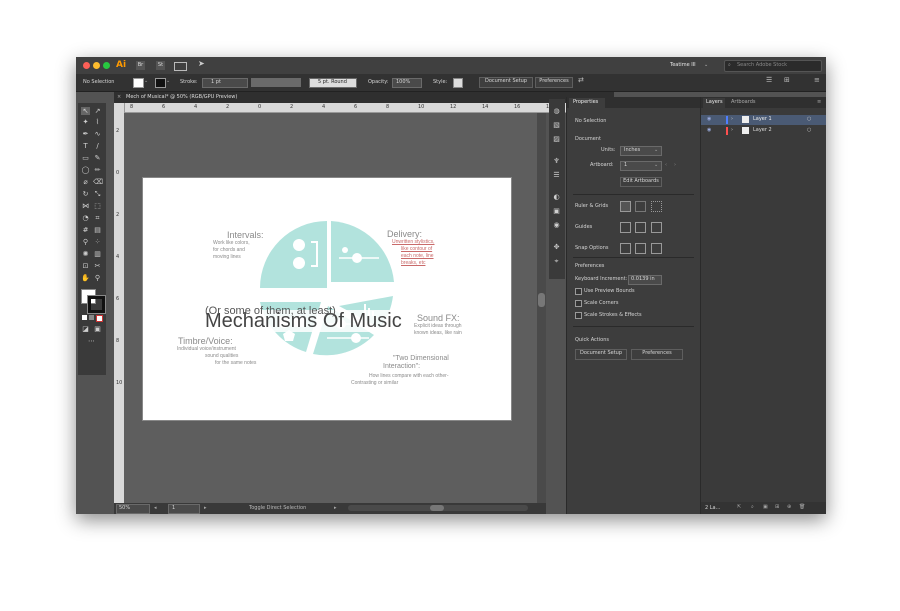 This screenshot has width=900, height=611. What do you see at coordinates (85, 134) in the screenshot?
I see `pen-tool-icon: ✒` at bounding box center [85, 134].